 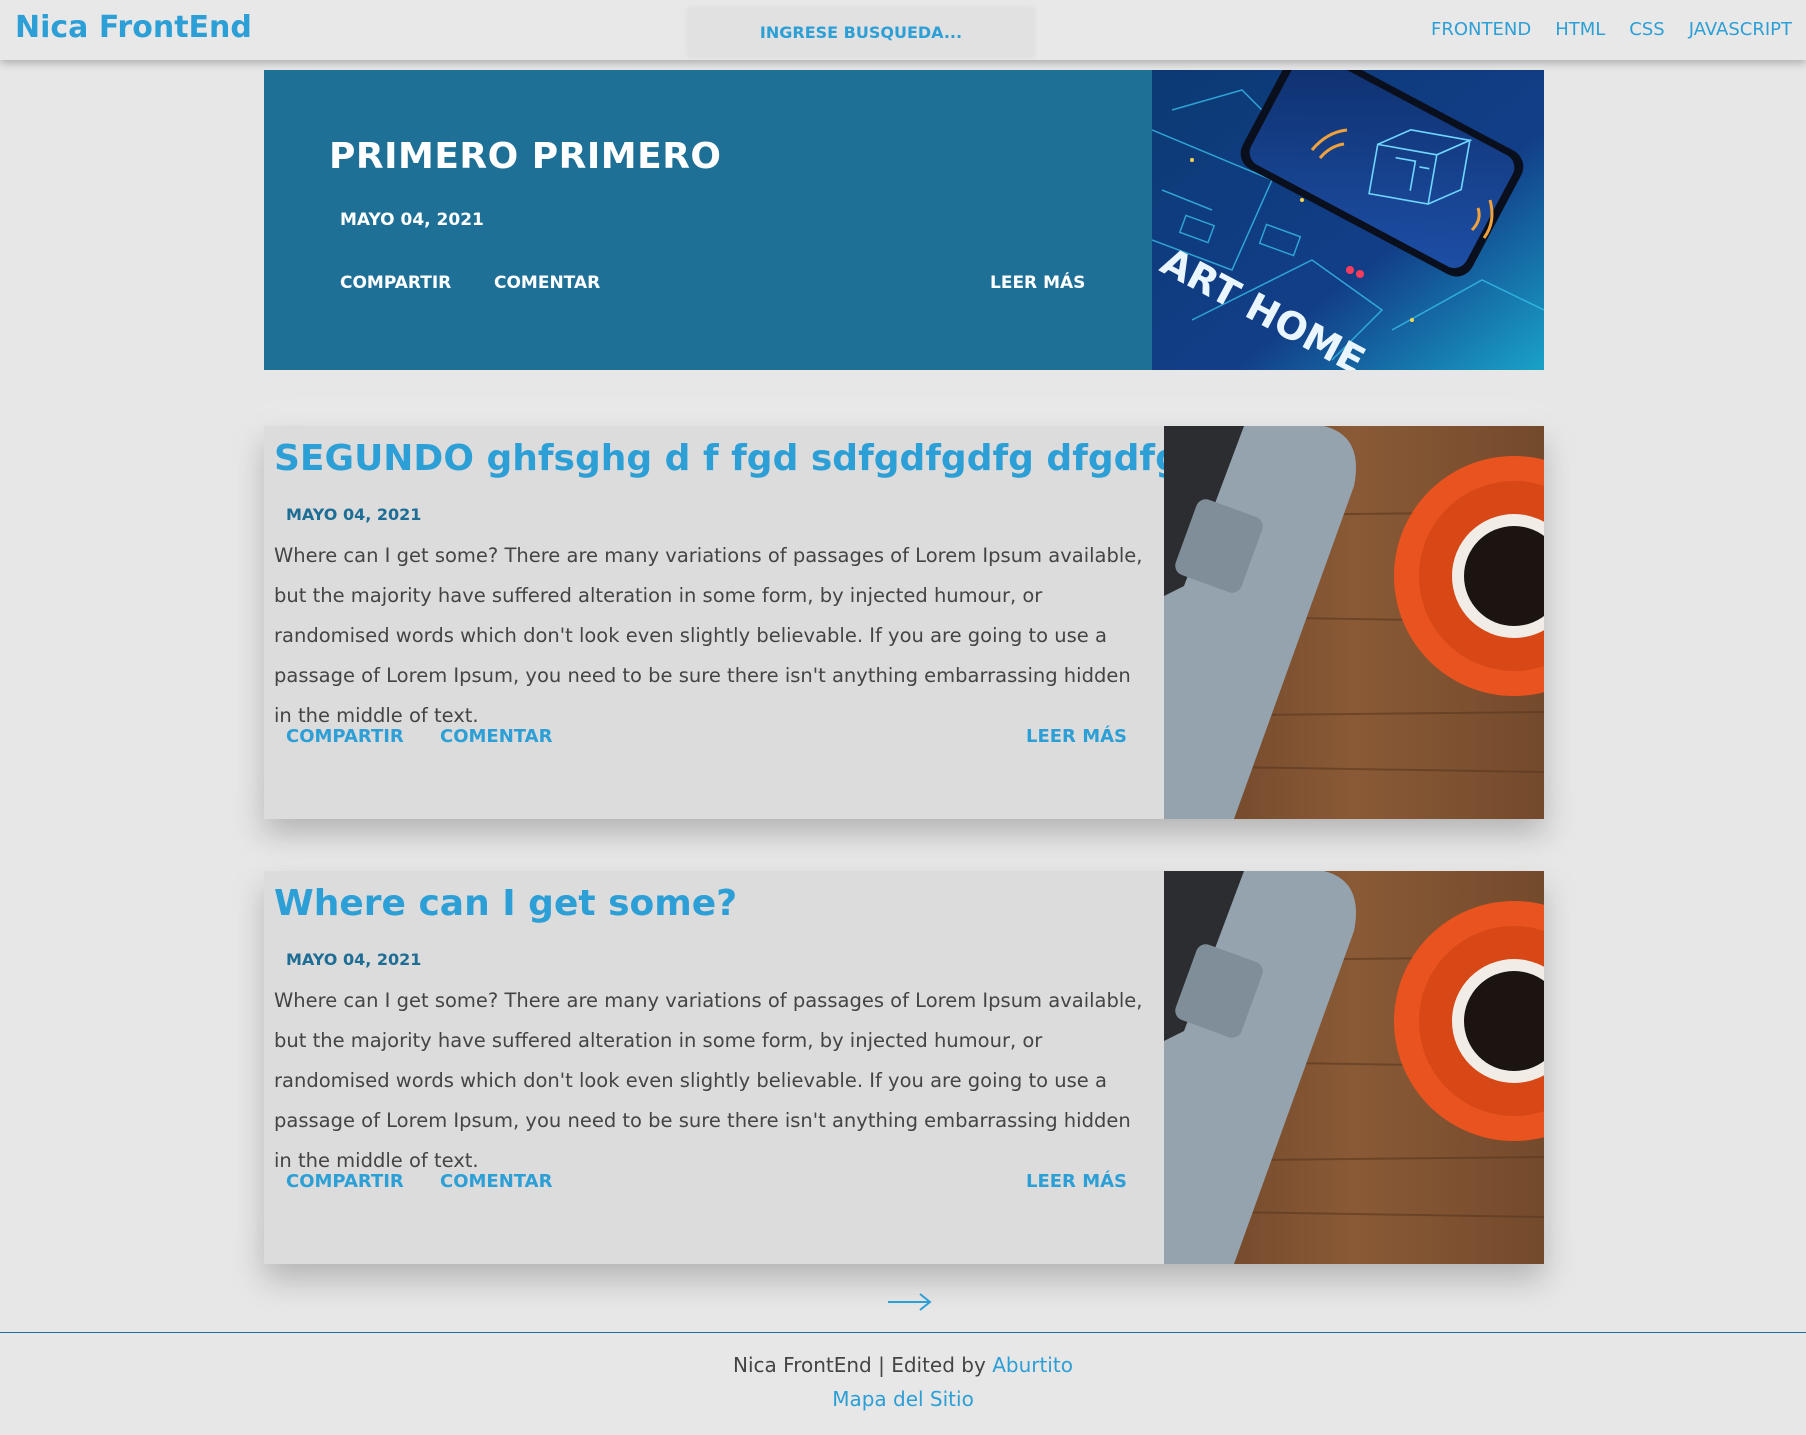 I want to click on brand-logo-link: Nica FrontEnd, so click(x=133, y=27).